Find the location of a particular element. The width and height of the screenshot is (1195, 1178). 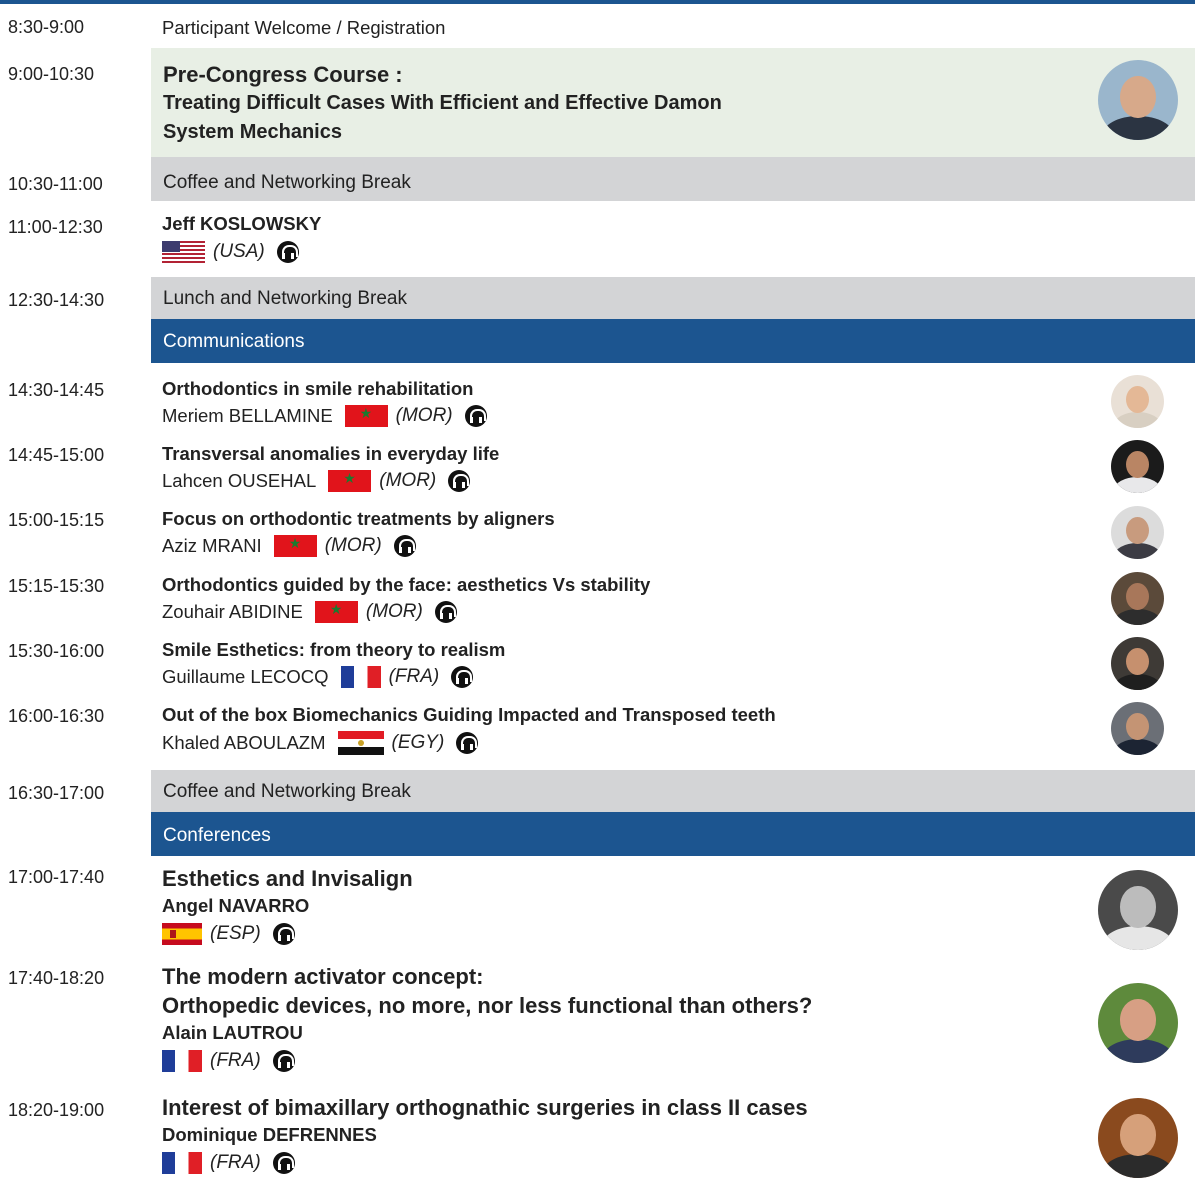

speaker-name: Angel NAVARRO is located at coordinates (236, 905).